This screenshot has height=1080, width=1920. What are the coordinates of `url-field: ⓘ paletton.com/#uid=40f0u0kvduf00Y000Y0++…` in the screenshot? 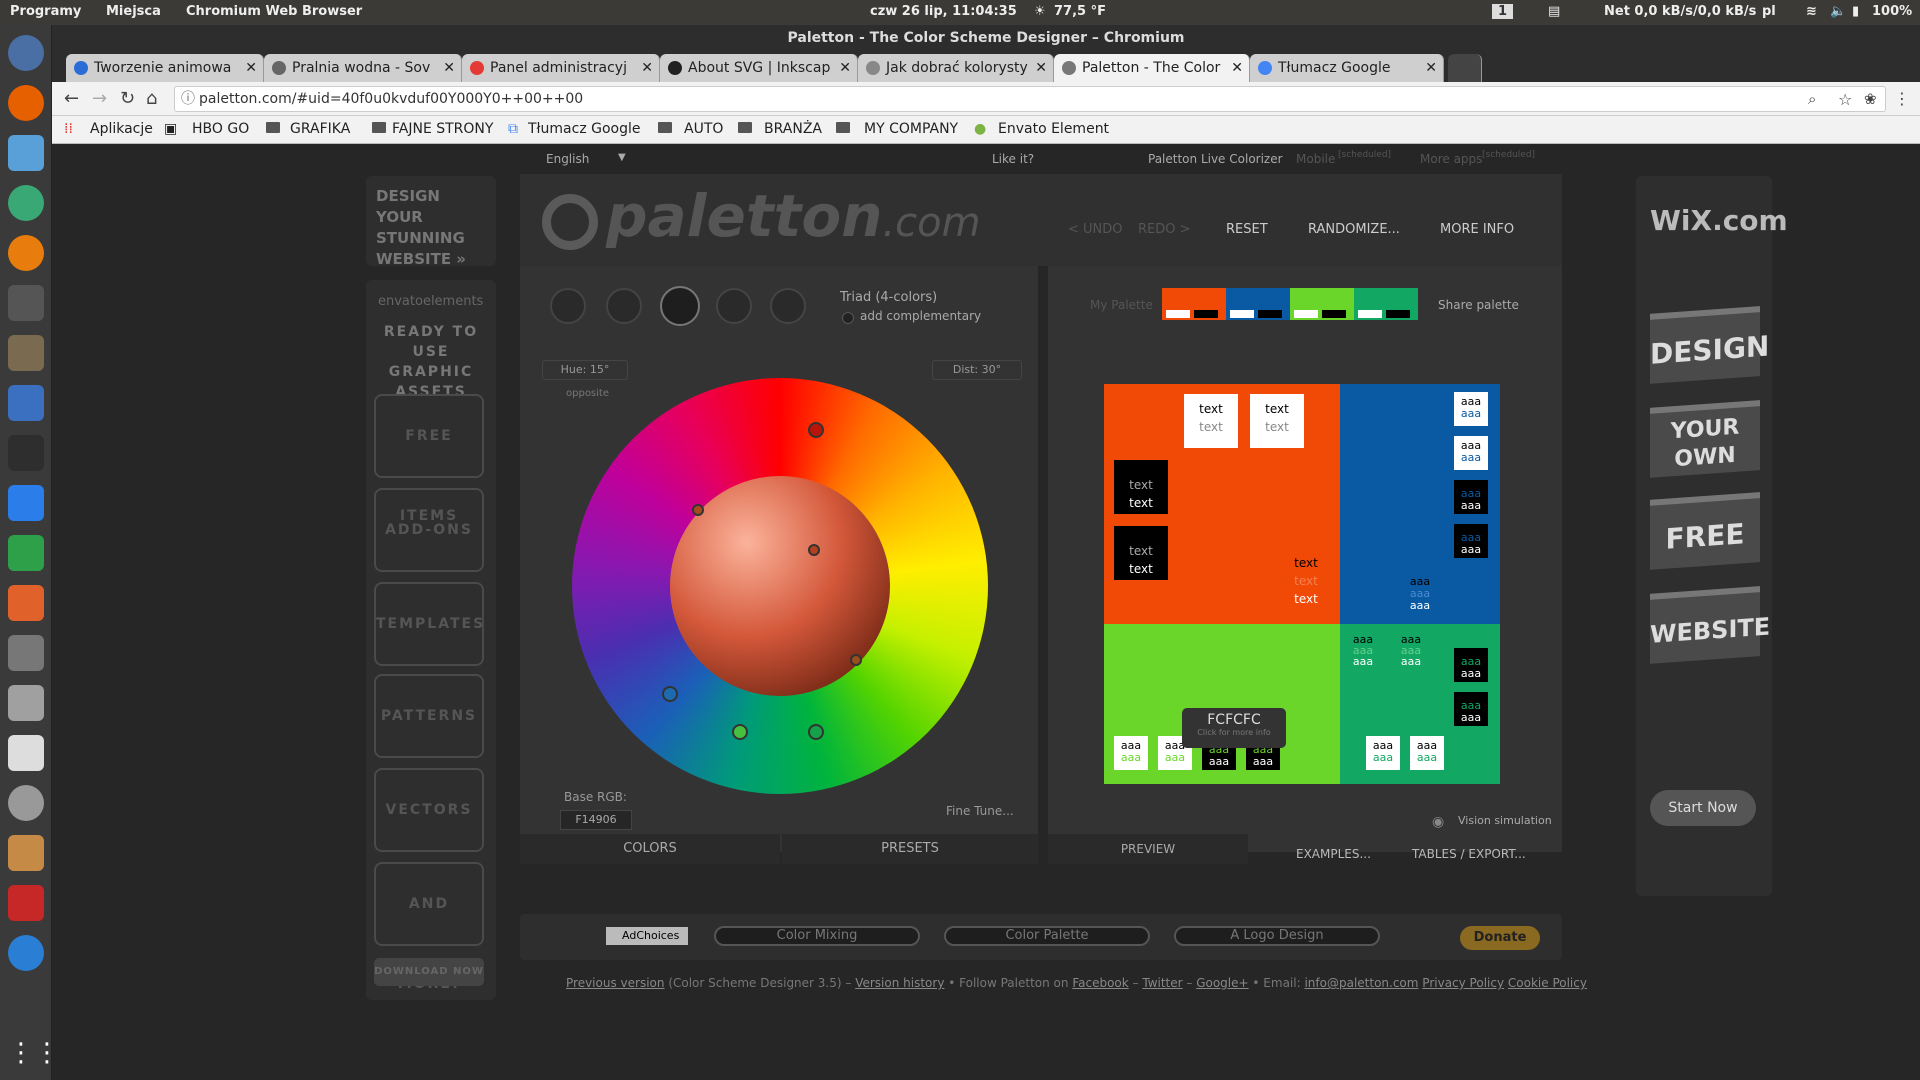 It's located at (1030, 99).